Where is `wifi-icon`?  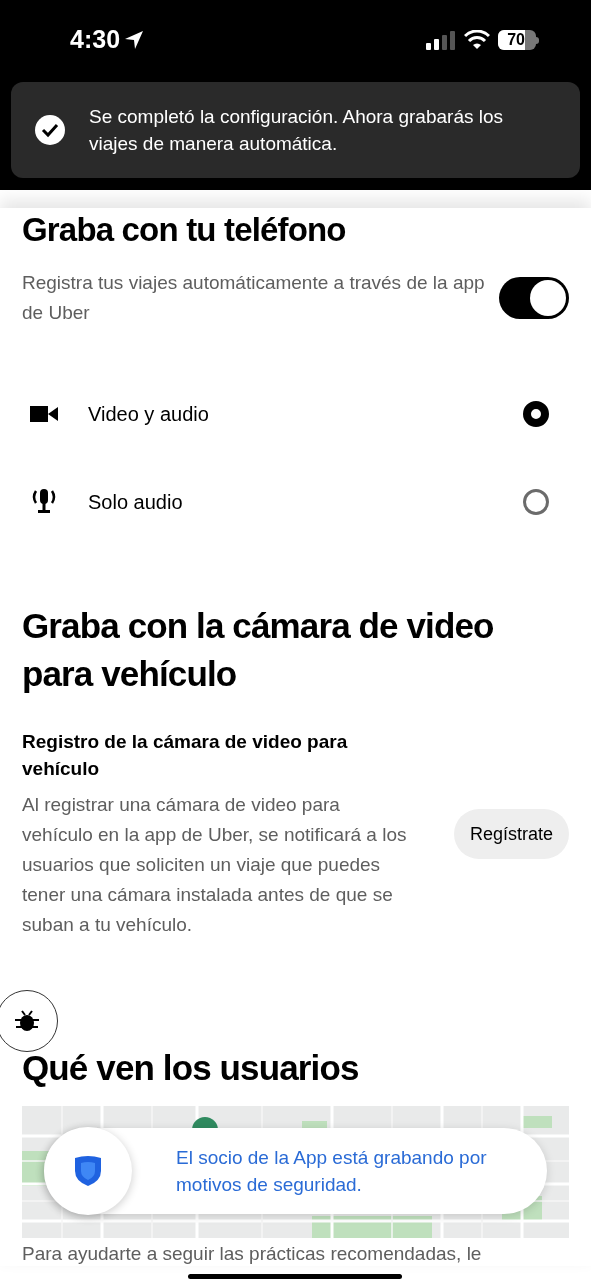 wifi-icon is located at coordinates (477, 40).